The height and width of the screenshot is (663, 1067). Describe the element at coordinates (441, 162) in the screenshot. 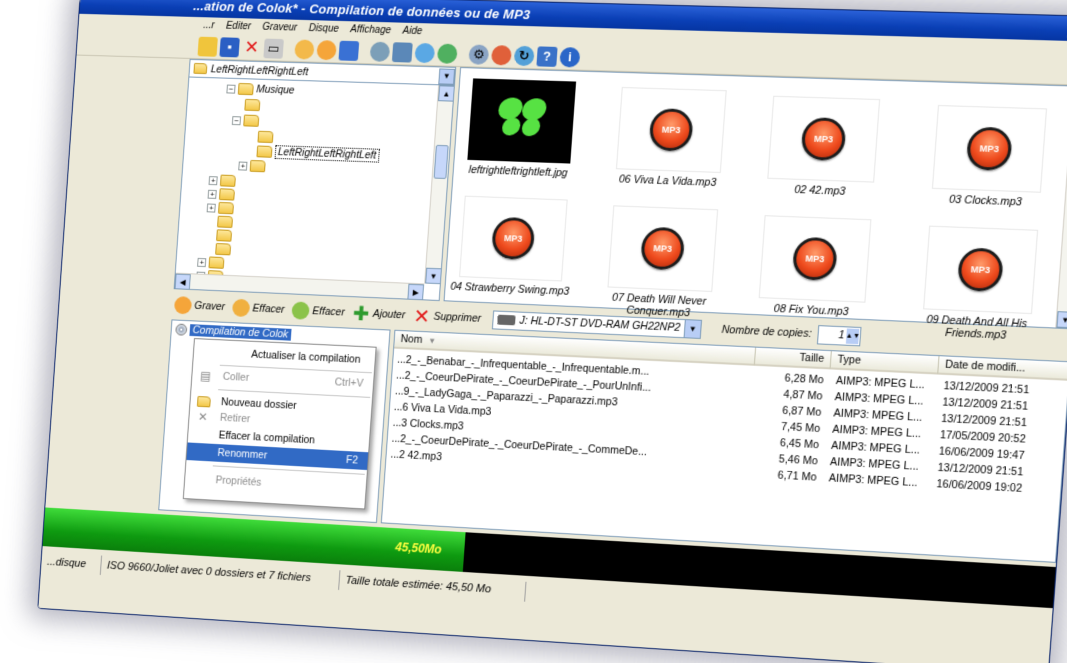

I see `scroll-thumb` at that location.